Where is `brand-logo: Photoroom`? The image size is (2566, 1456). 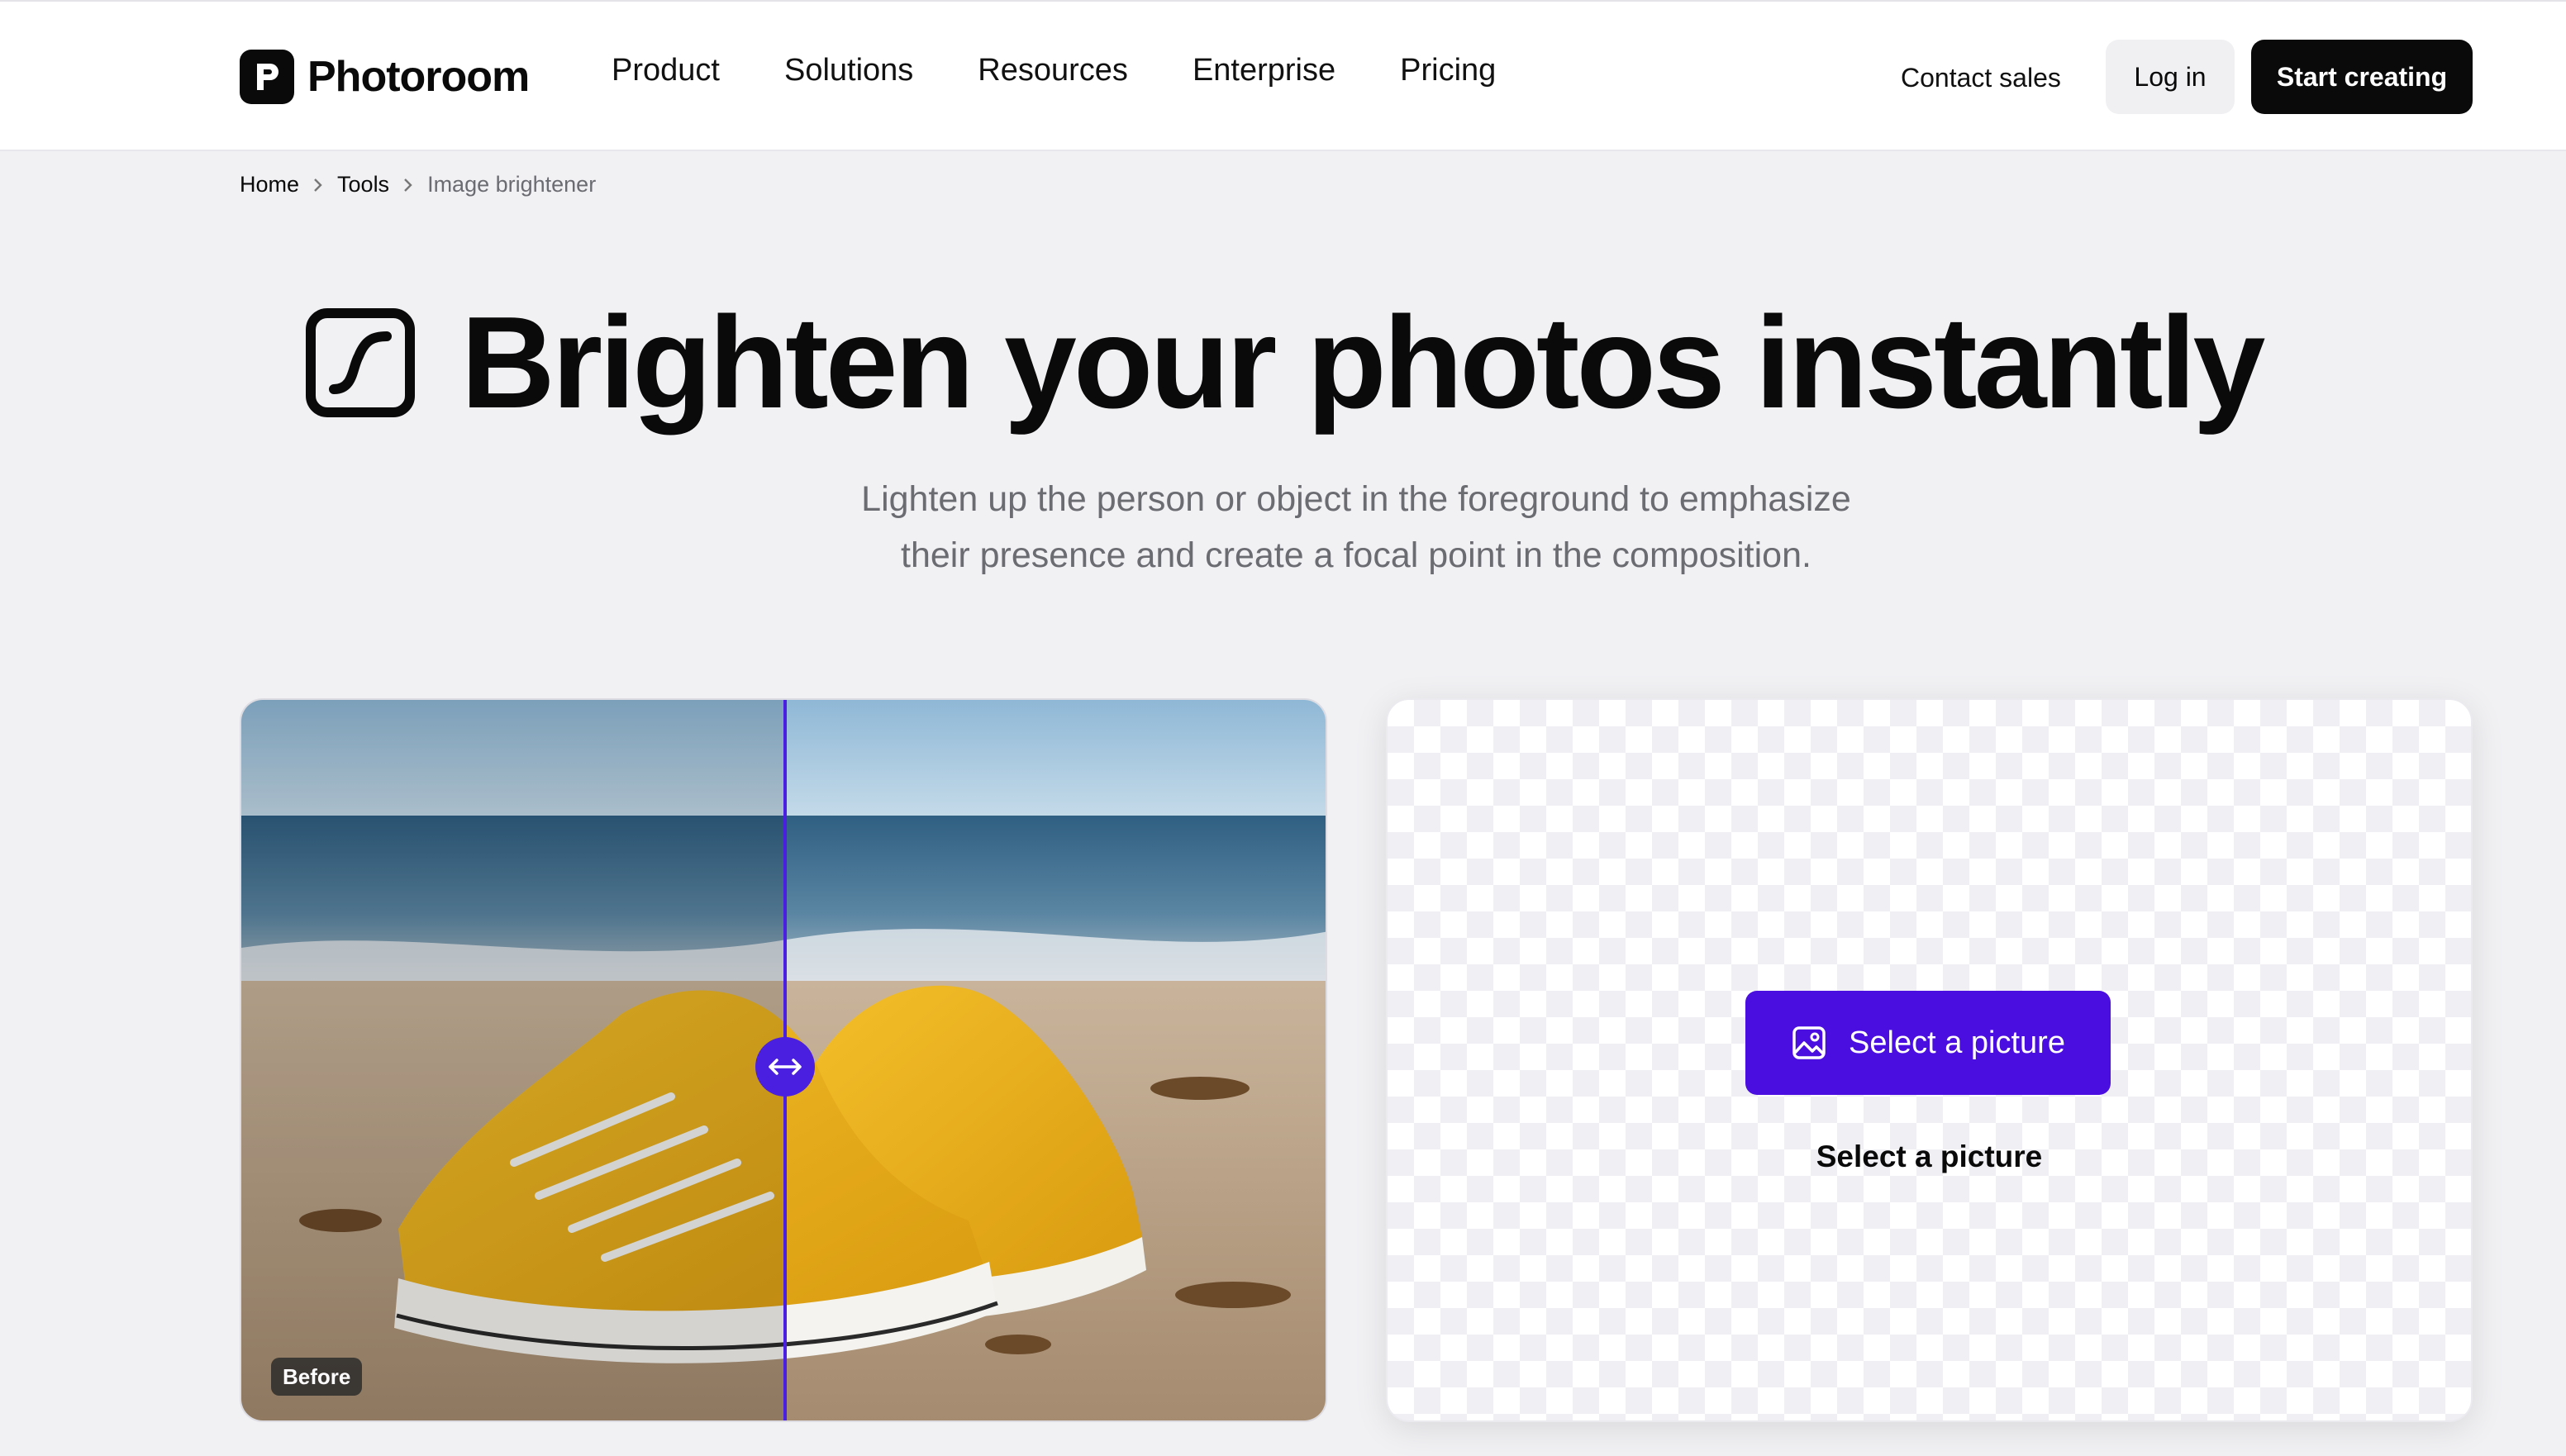
brand-logo: Photoroom is located at coordinates (385, 77).